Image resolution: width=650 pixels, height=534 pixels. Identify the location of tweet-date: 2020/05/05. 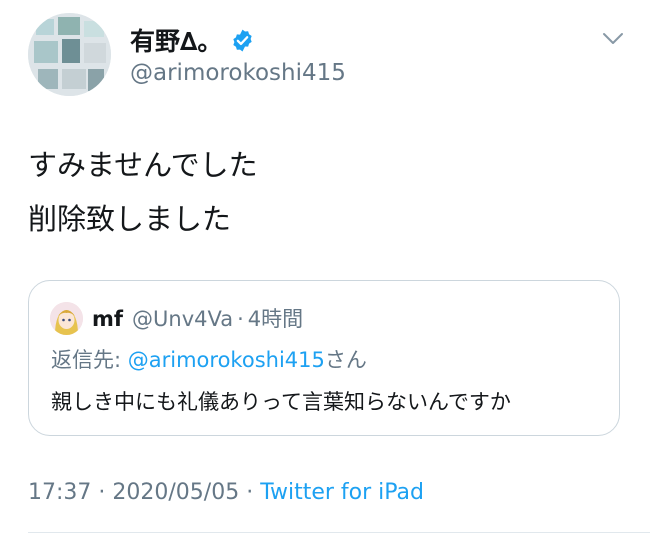
(175, 492).